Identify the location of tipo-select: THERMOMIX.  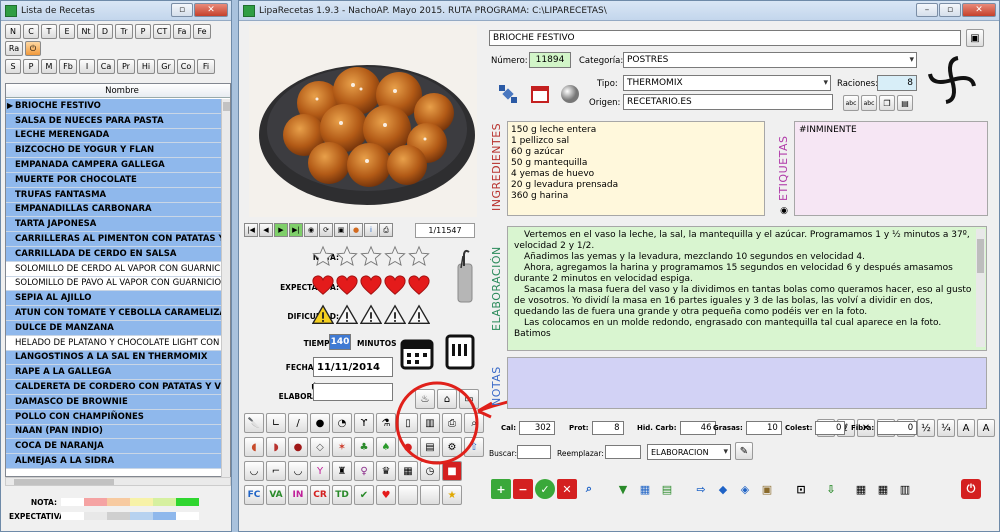
(727, 83).